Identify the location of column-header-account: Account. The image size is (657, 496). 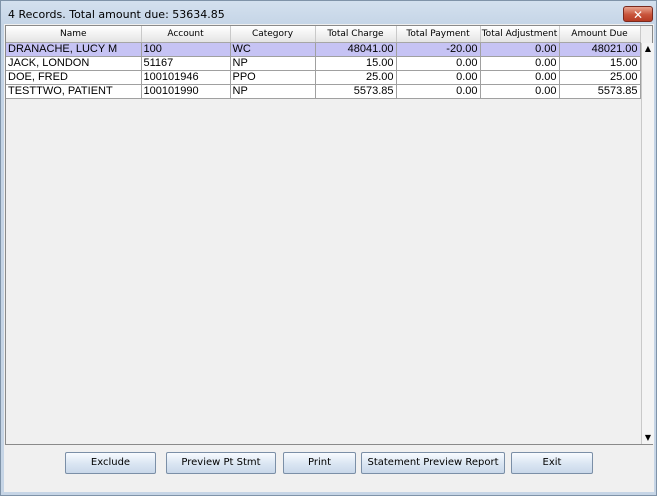
(186, 34).